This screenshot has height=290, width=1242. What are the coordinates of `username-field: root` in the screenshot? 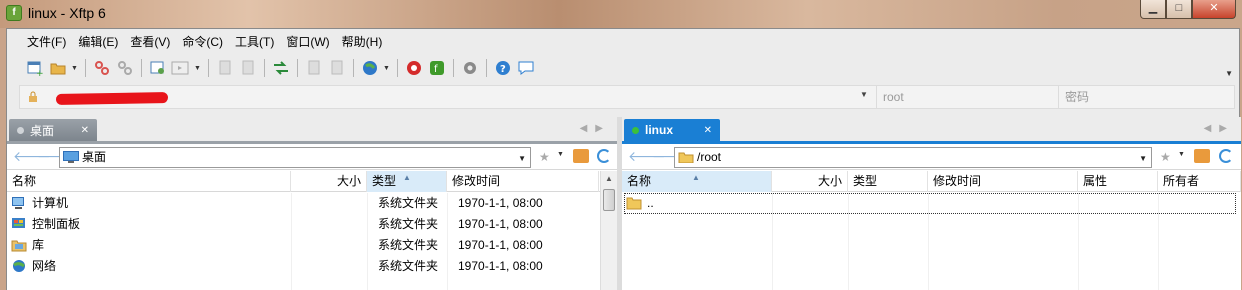 It's located at (967, 97).